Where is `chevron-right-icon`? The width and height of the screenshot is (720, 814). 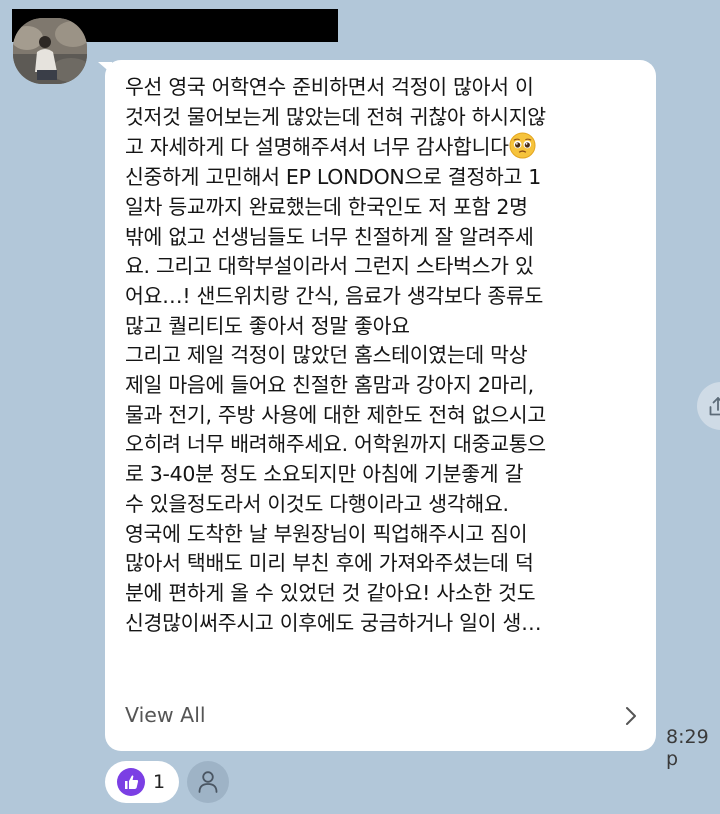
chevron-right-icon is located at coordinates (631, 716).